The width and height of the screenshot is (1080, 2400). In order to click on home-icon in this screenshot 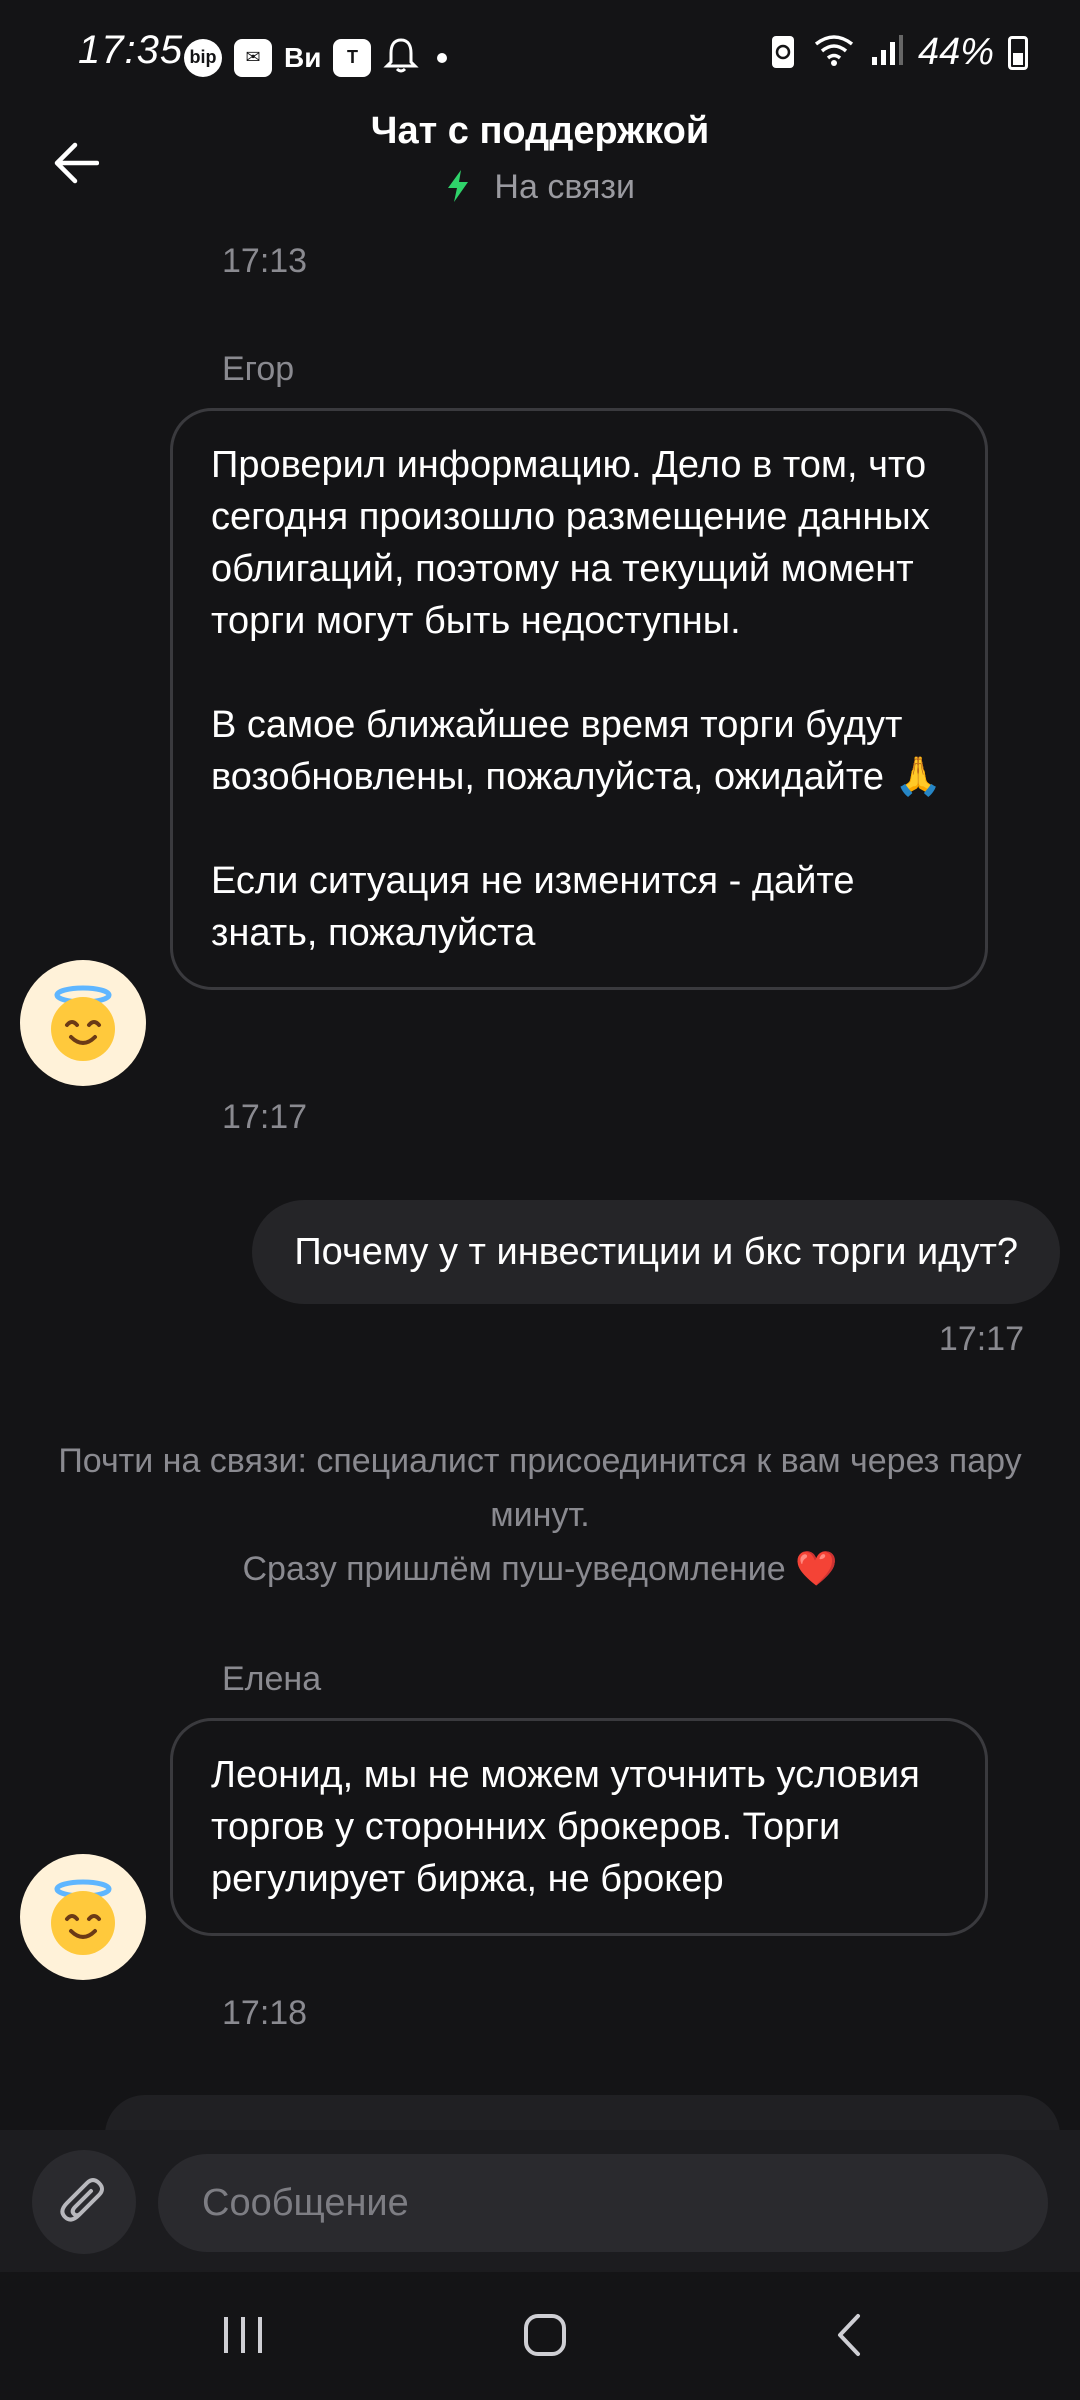, I will do `click(545, 2335)`.